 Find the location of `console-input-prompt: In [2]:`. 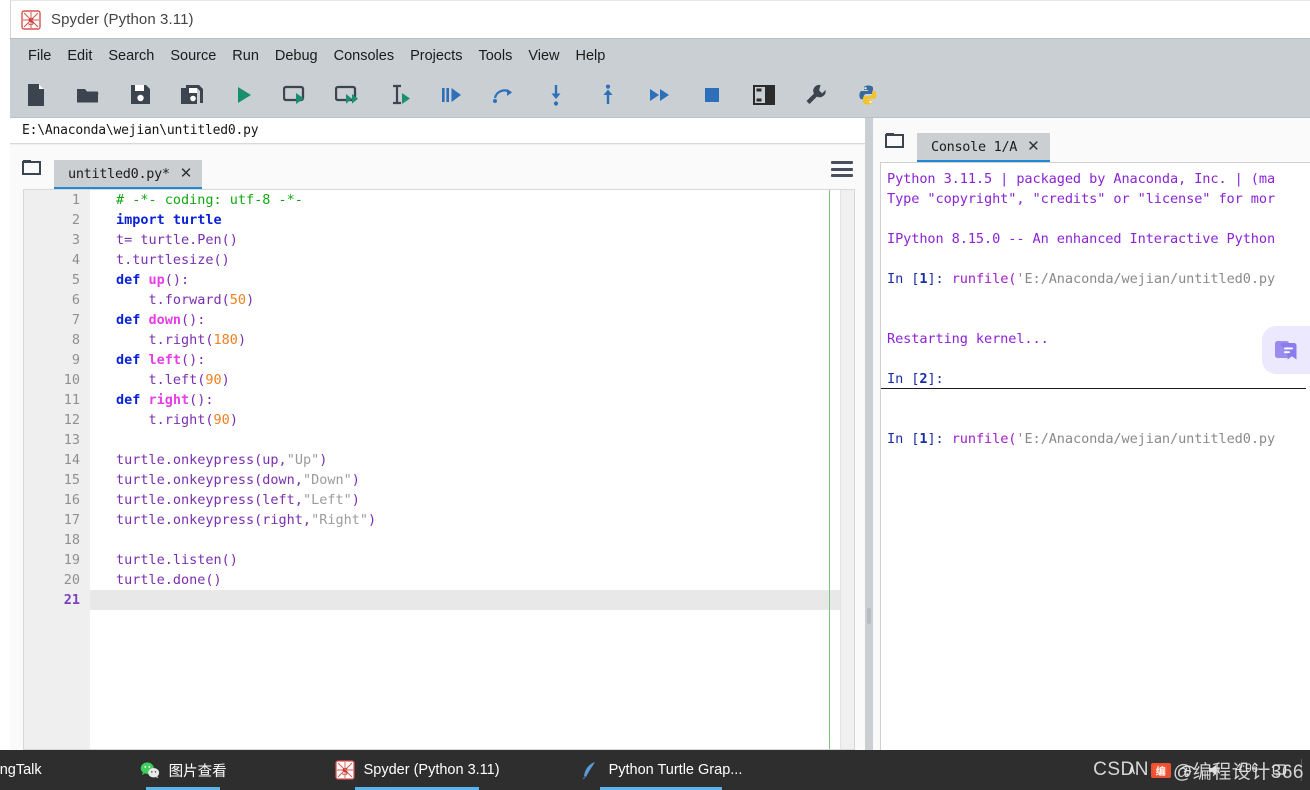

console-input-prompt: In [2]: is located at coordinates (1093, 379).